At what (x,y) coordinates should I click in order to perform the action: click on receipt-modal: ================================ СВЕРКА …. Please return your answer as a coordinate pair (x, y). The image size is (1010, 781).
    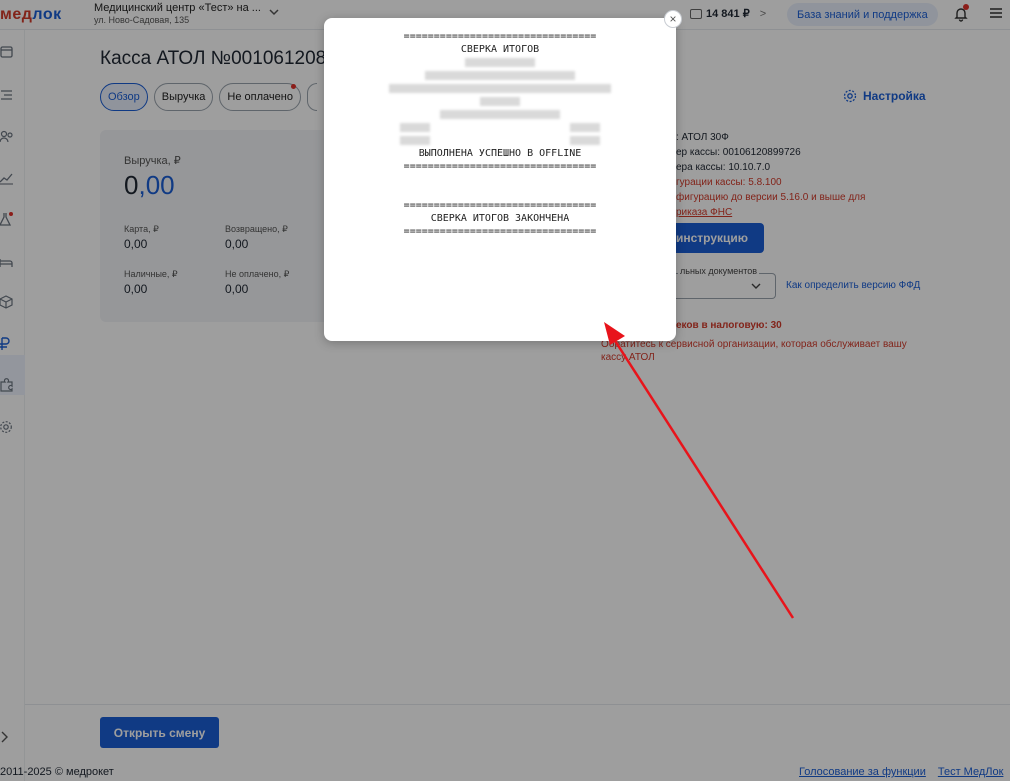
    Looking at the image, I should click on (500, 179).